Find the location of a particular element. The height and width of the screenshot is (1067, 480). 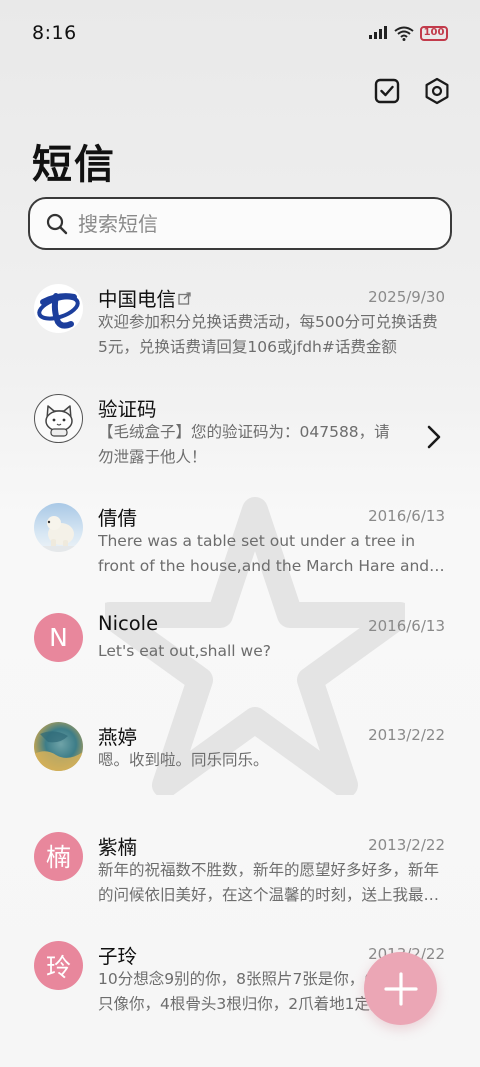

battery-icon: 100 is located at coordinates (434, 33).